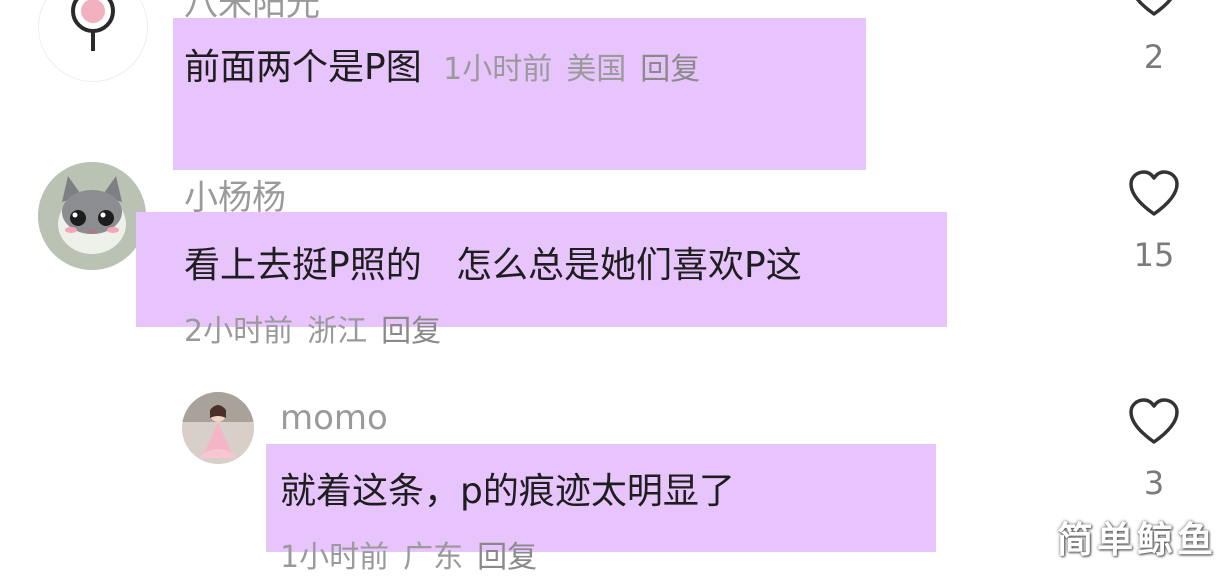  Describe the element at coordinates (433, 557) in the screenshot. I see `comment-location: 广东` at that location.